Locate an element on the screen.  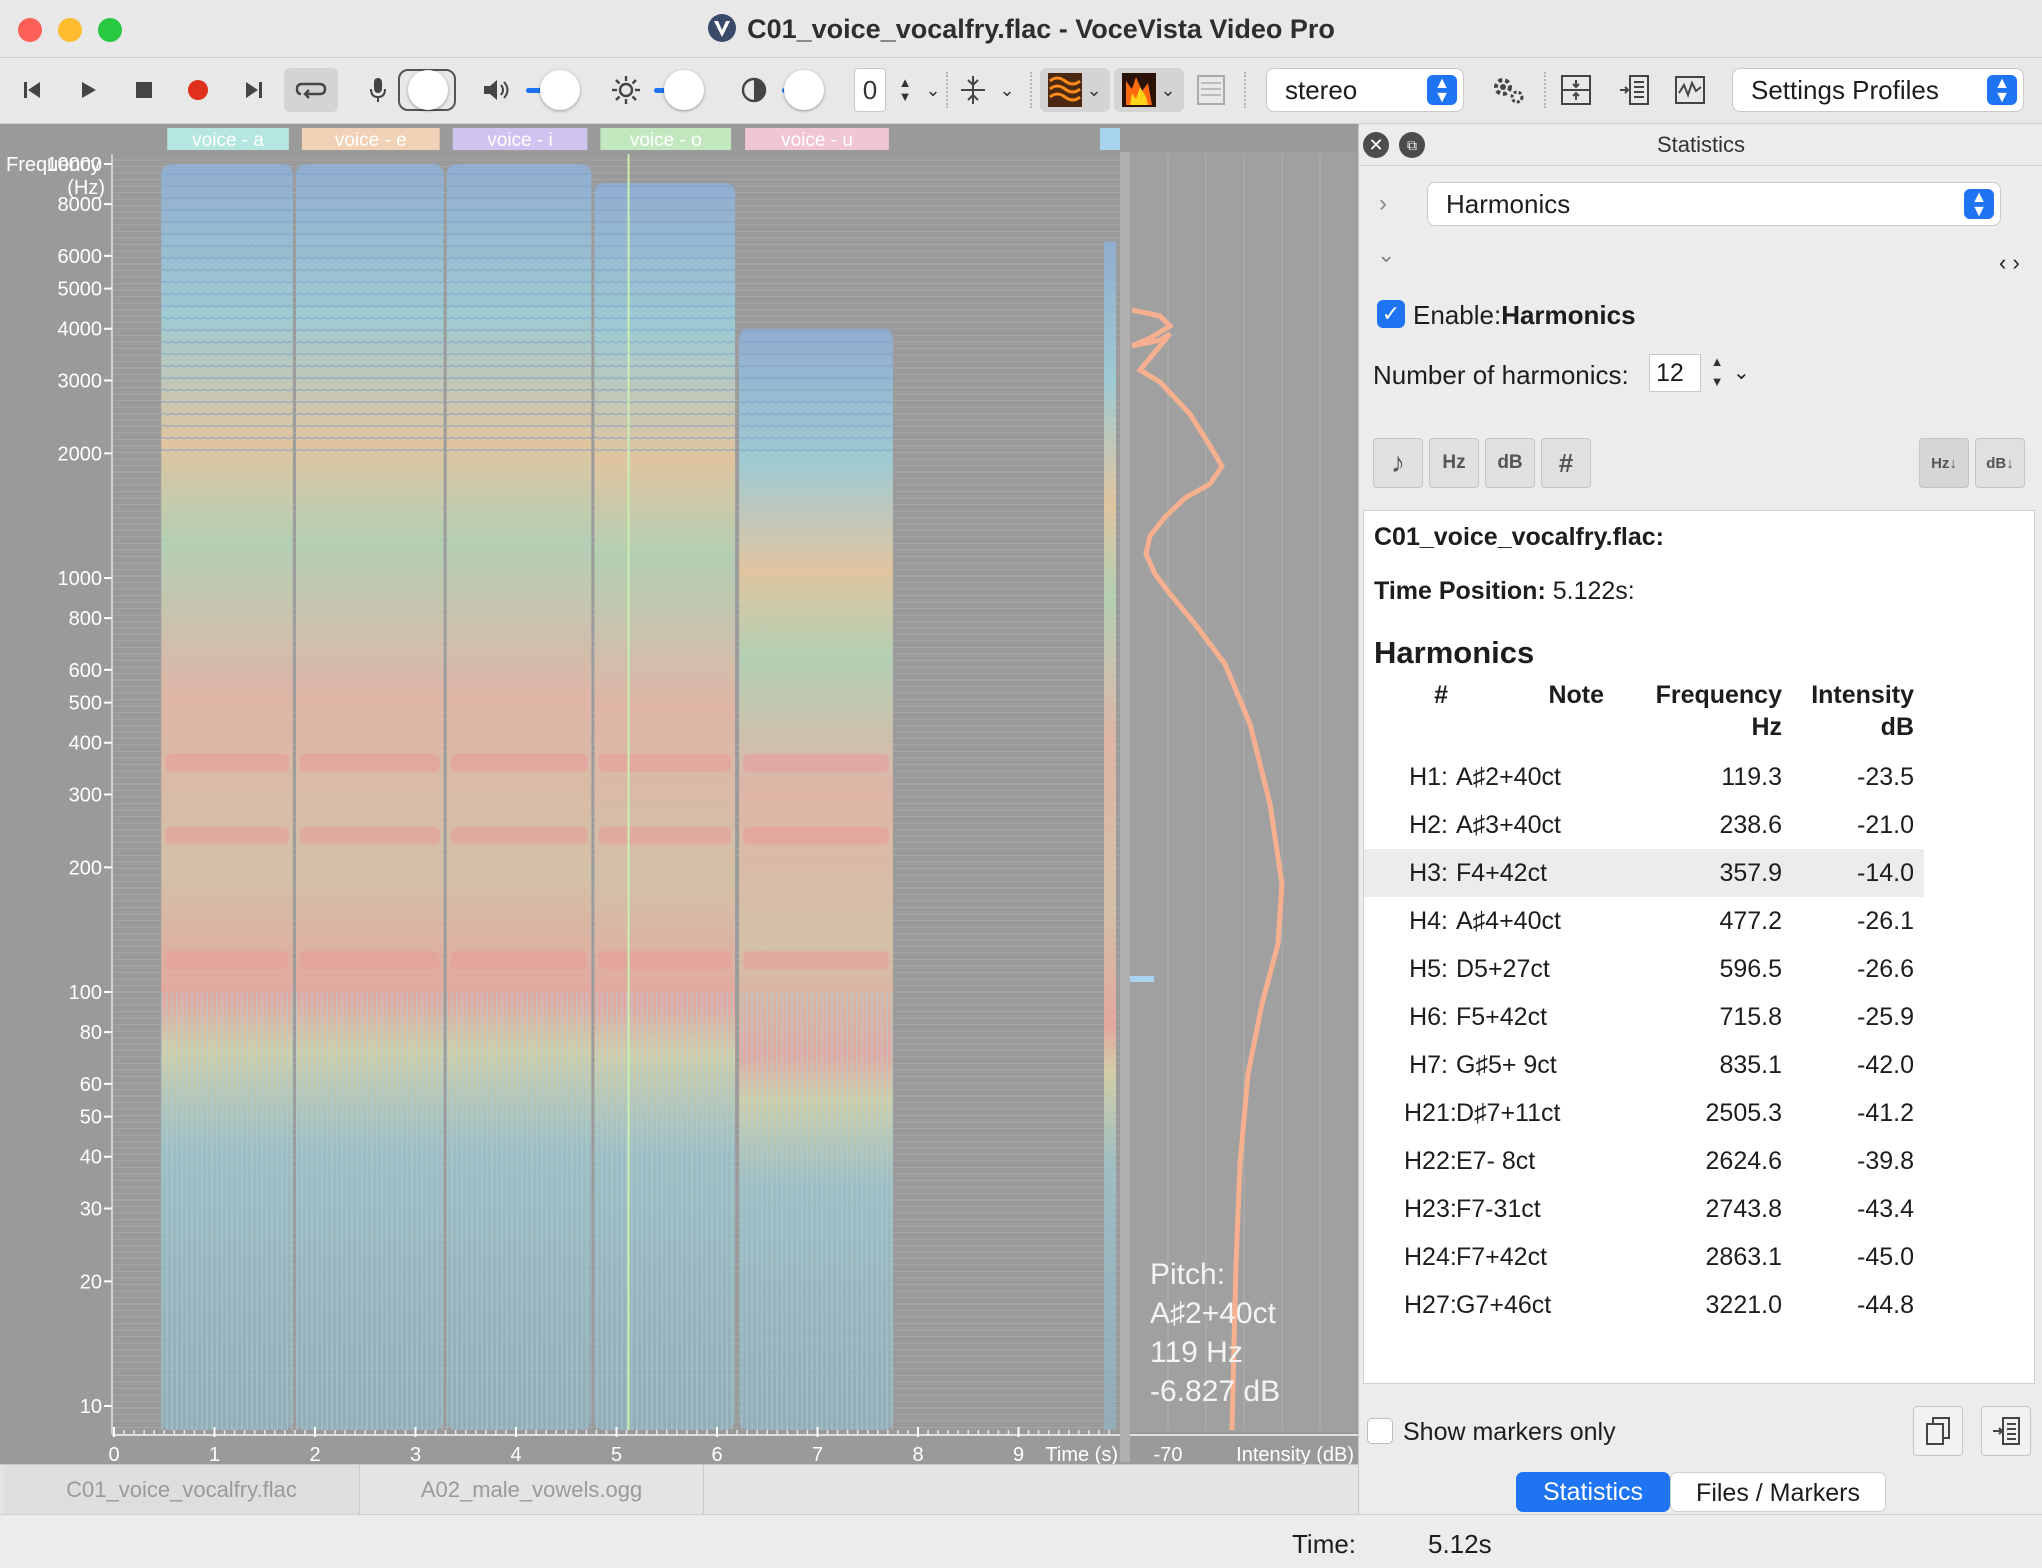
stepper-down-icon: ▼ is located at coordinates (905, 97).